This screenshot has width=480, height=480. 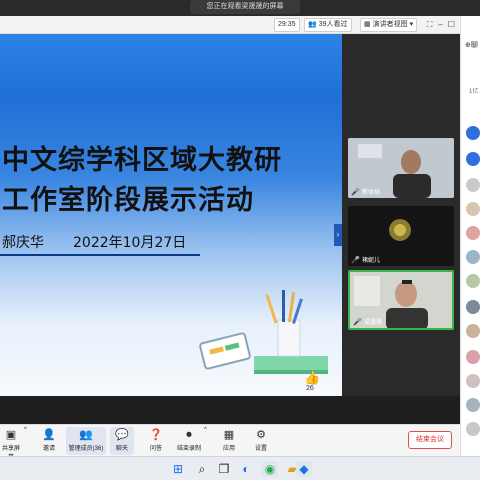 What do you see at coordinates (178, 469) in the screenshot?
I see `windows-start-icon: ⊞` at bounding box center [178, 469].